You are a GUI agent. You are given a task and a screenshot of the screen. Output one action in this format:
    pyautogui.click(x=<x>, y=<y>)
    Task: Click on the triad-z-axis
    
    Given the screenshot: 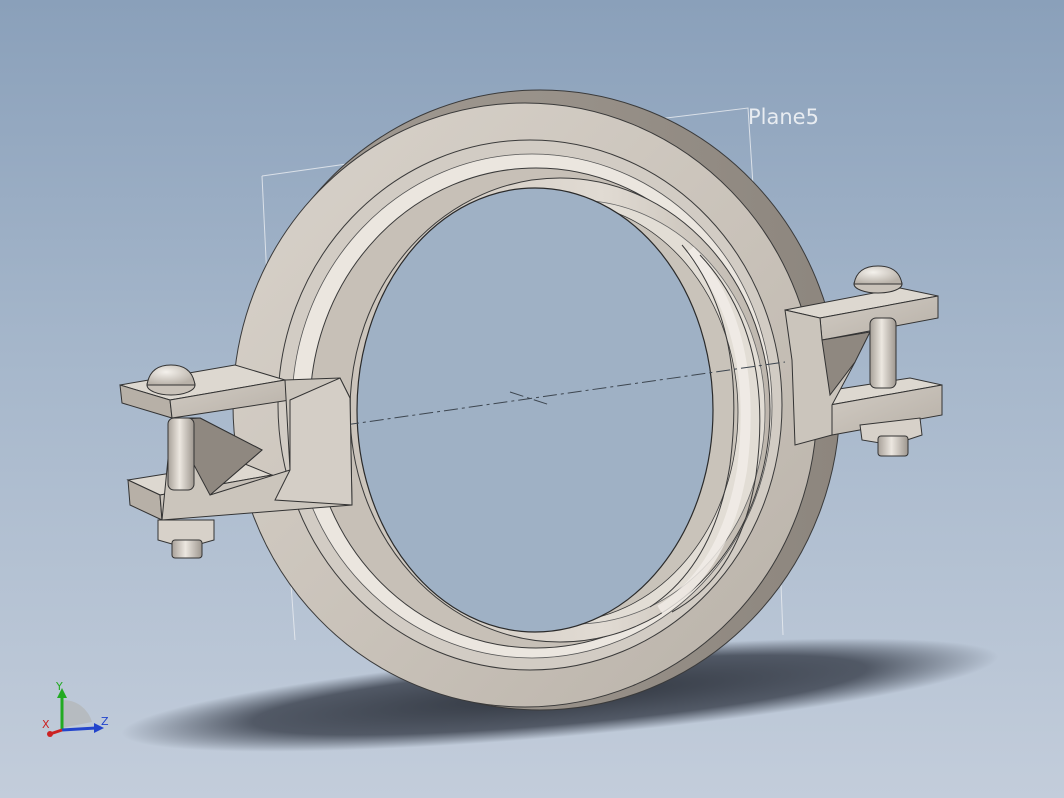 What is the action you would take?
    pyautogui.click(x=79, y=729)
    